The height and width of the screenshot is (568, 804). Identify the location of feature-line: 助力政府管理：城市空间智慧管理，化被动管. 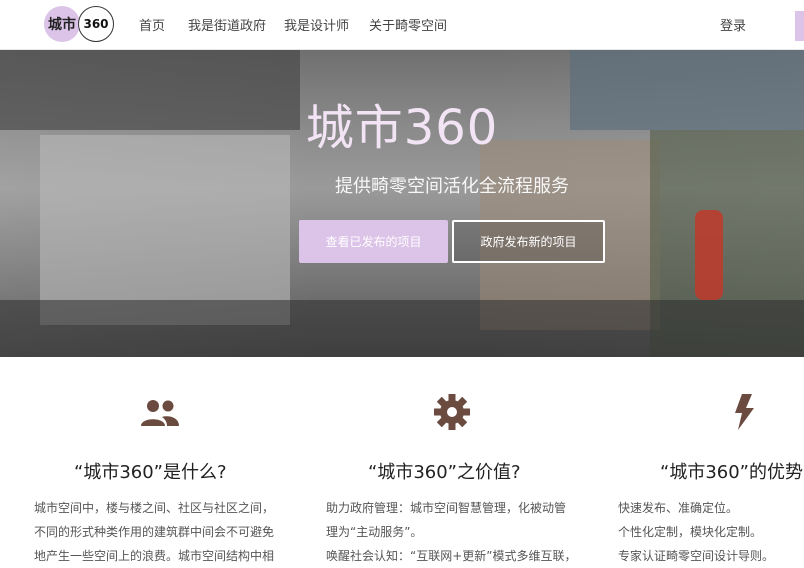
(446, 508).